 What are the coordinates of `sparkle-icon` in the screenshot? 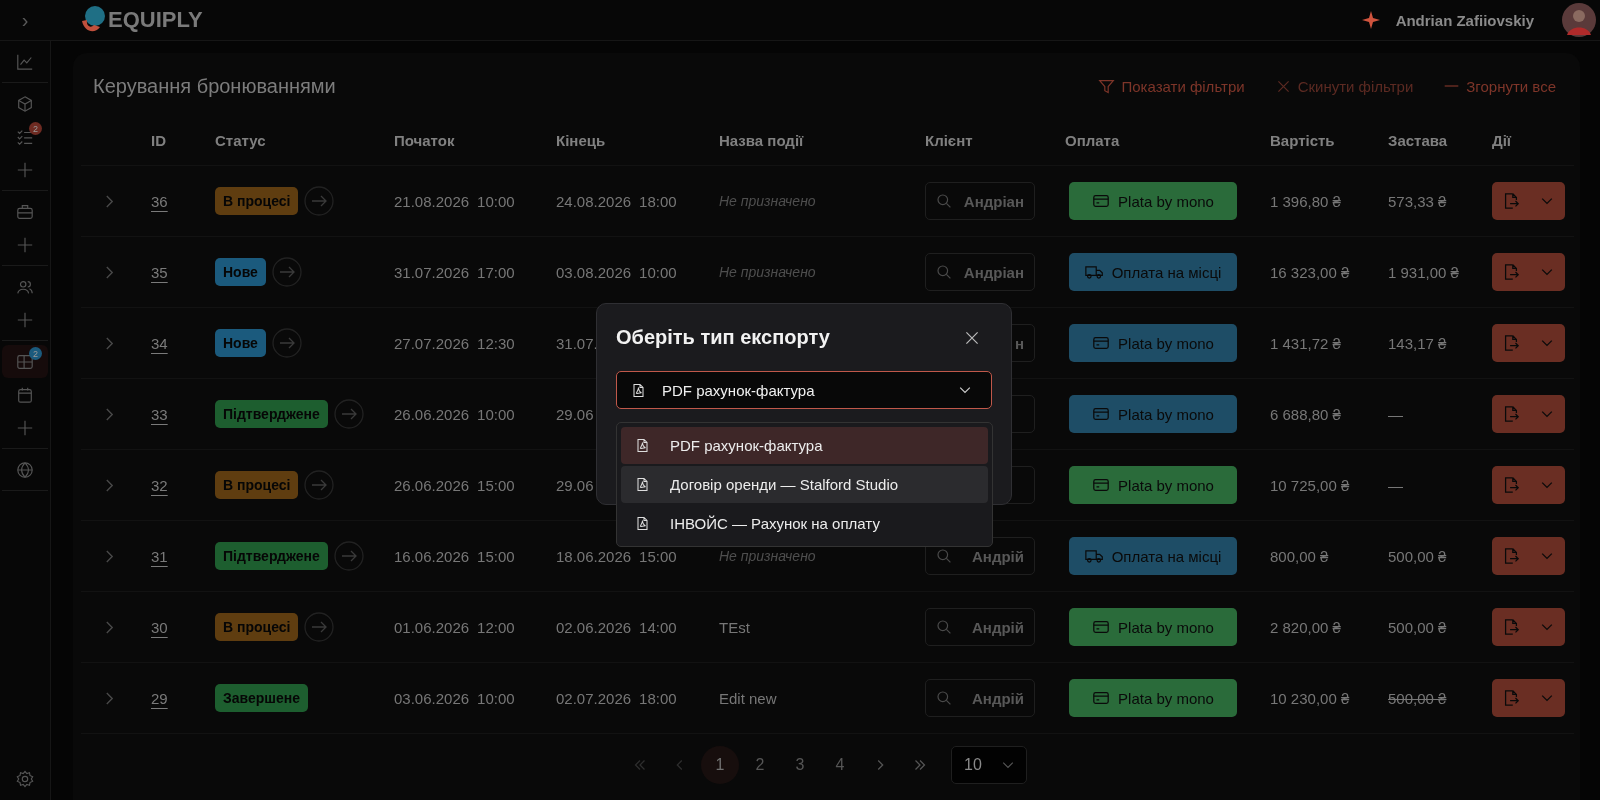 It's located at (1370, 20).